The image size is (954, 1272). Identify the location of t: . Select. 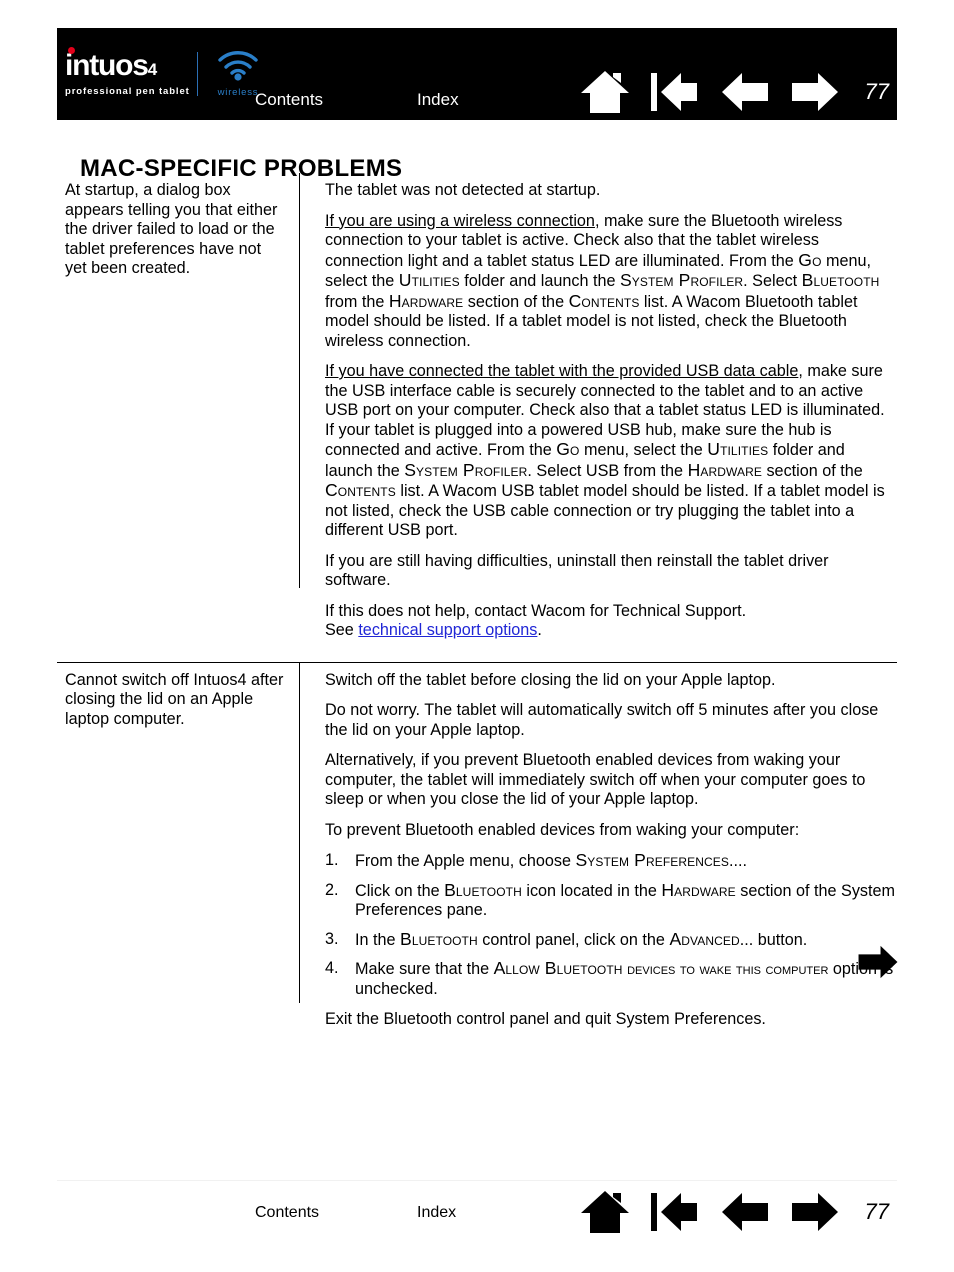
(772, 281).